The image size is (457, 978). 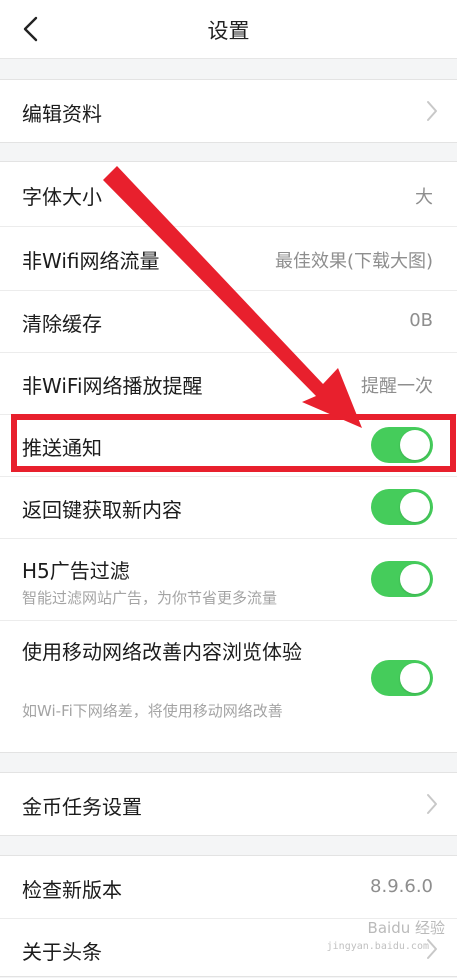 I want to click on back-key-refresh-toggle, so click(x=402, y=507).